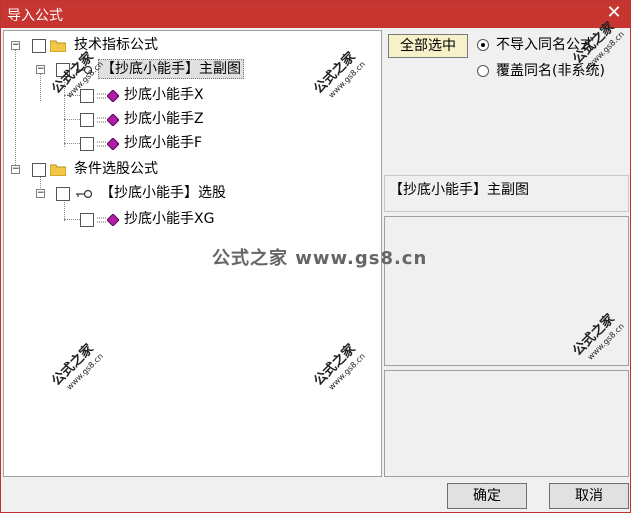 Image resolution: width=631 pixels, height=513 pixels. Describe the element at coordinates (171, 69) in the screenshot. I see `tree-subgroup-label: 【抄底小能手】主副图` at that location.